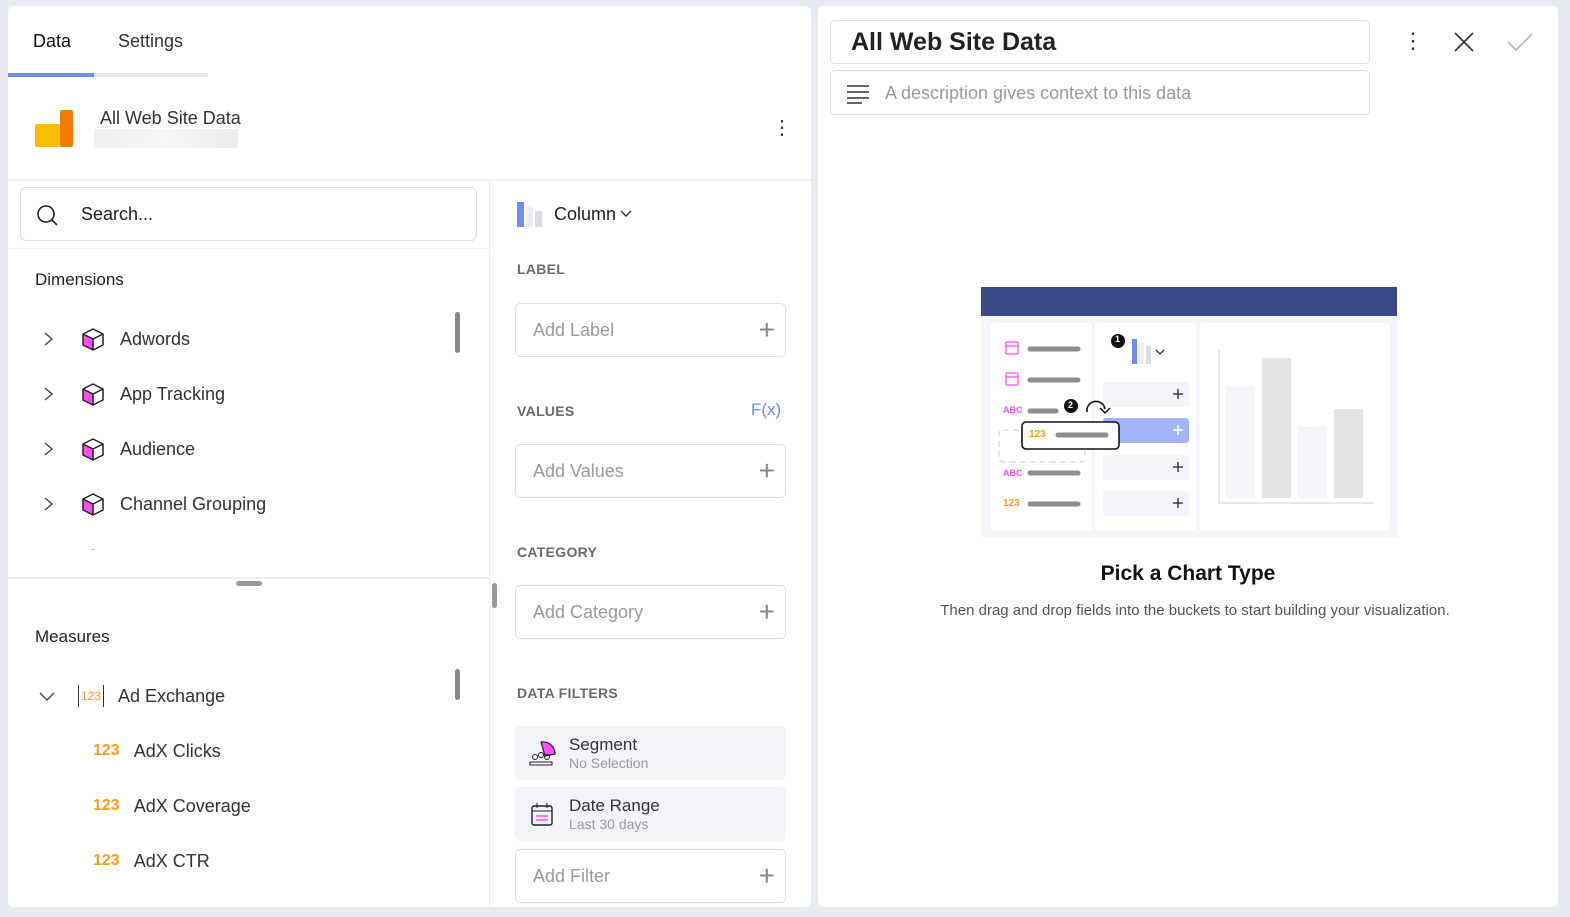 This screenshot has width=1570, height=917. I want to click on tab-indicator-active, so click(51, 75).